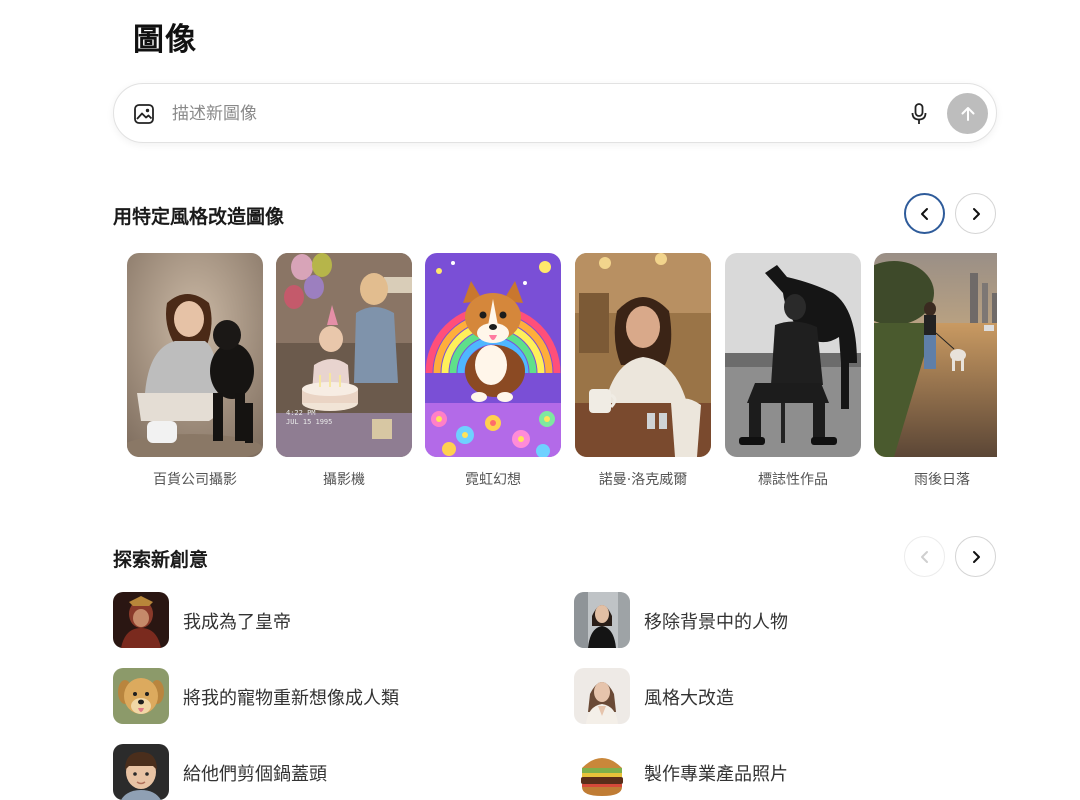 Image resolution: width=1080 pixels, height=800 pixels. Describe the element at coordinates (784, 696) in the screenshot. I see `idea-item-makeover: 風格大改造` at that location.